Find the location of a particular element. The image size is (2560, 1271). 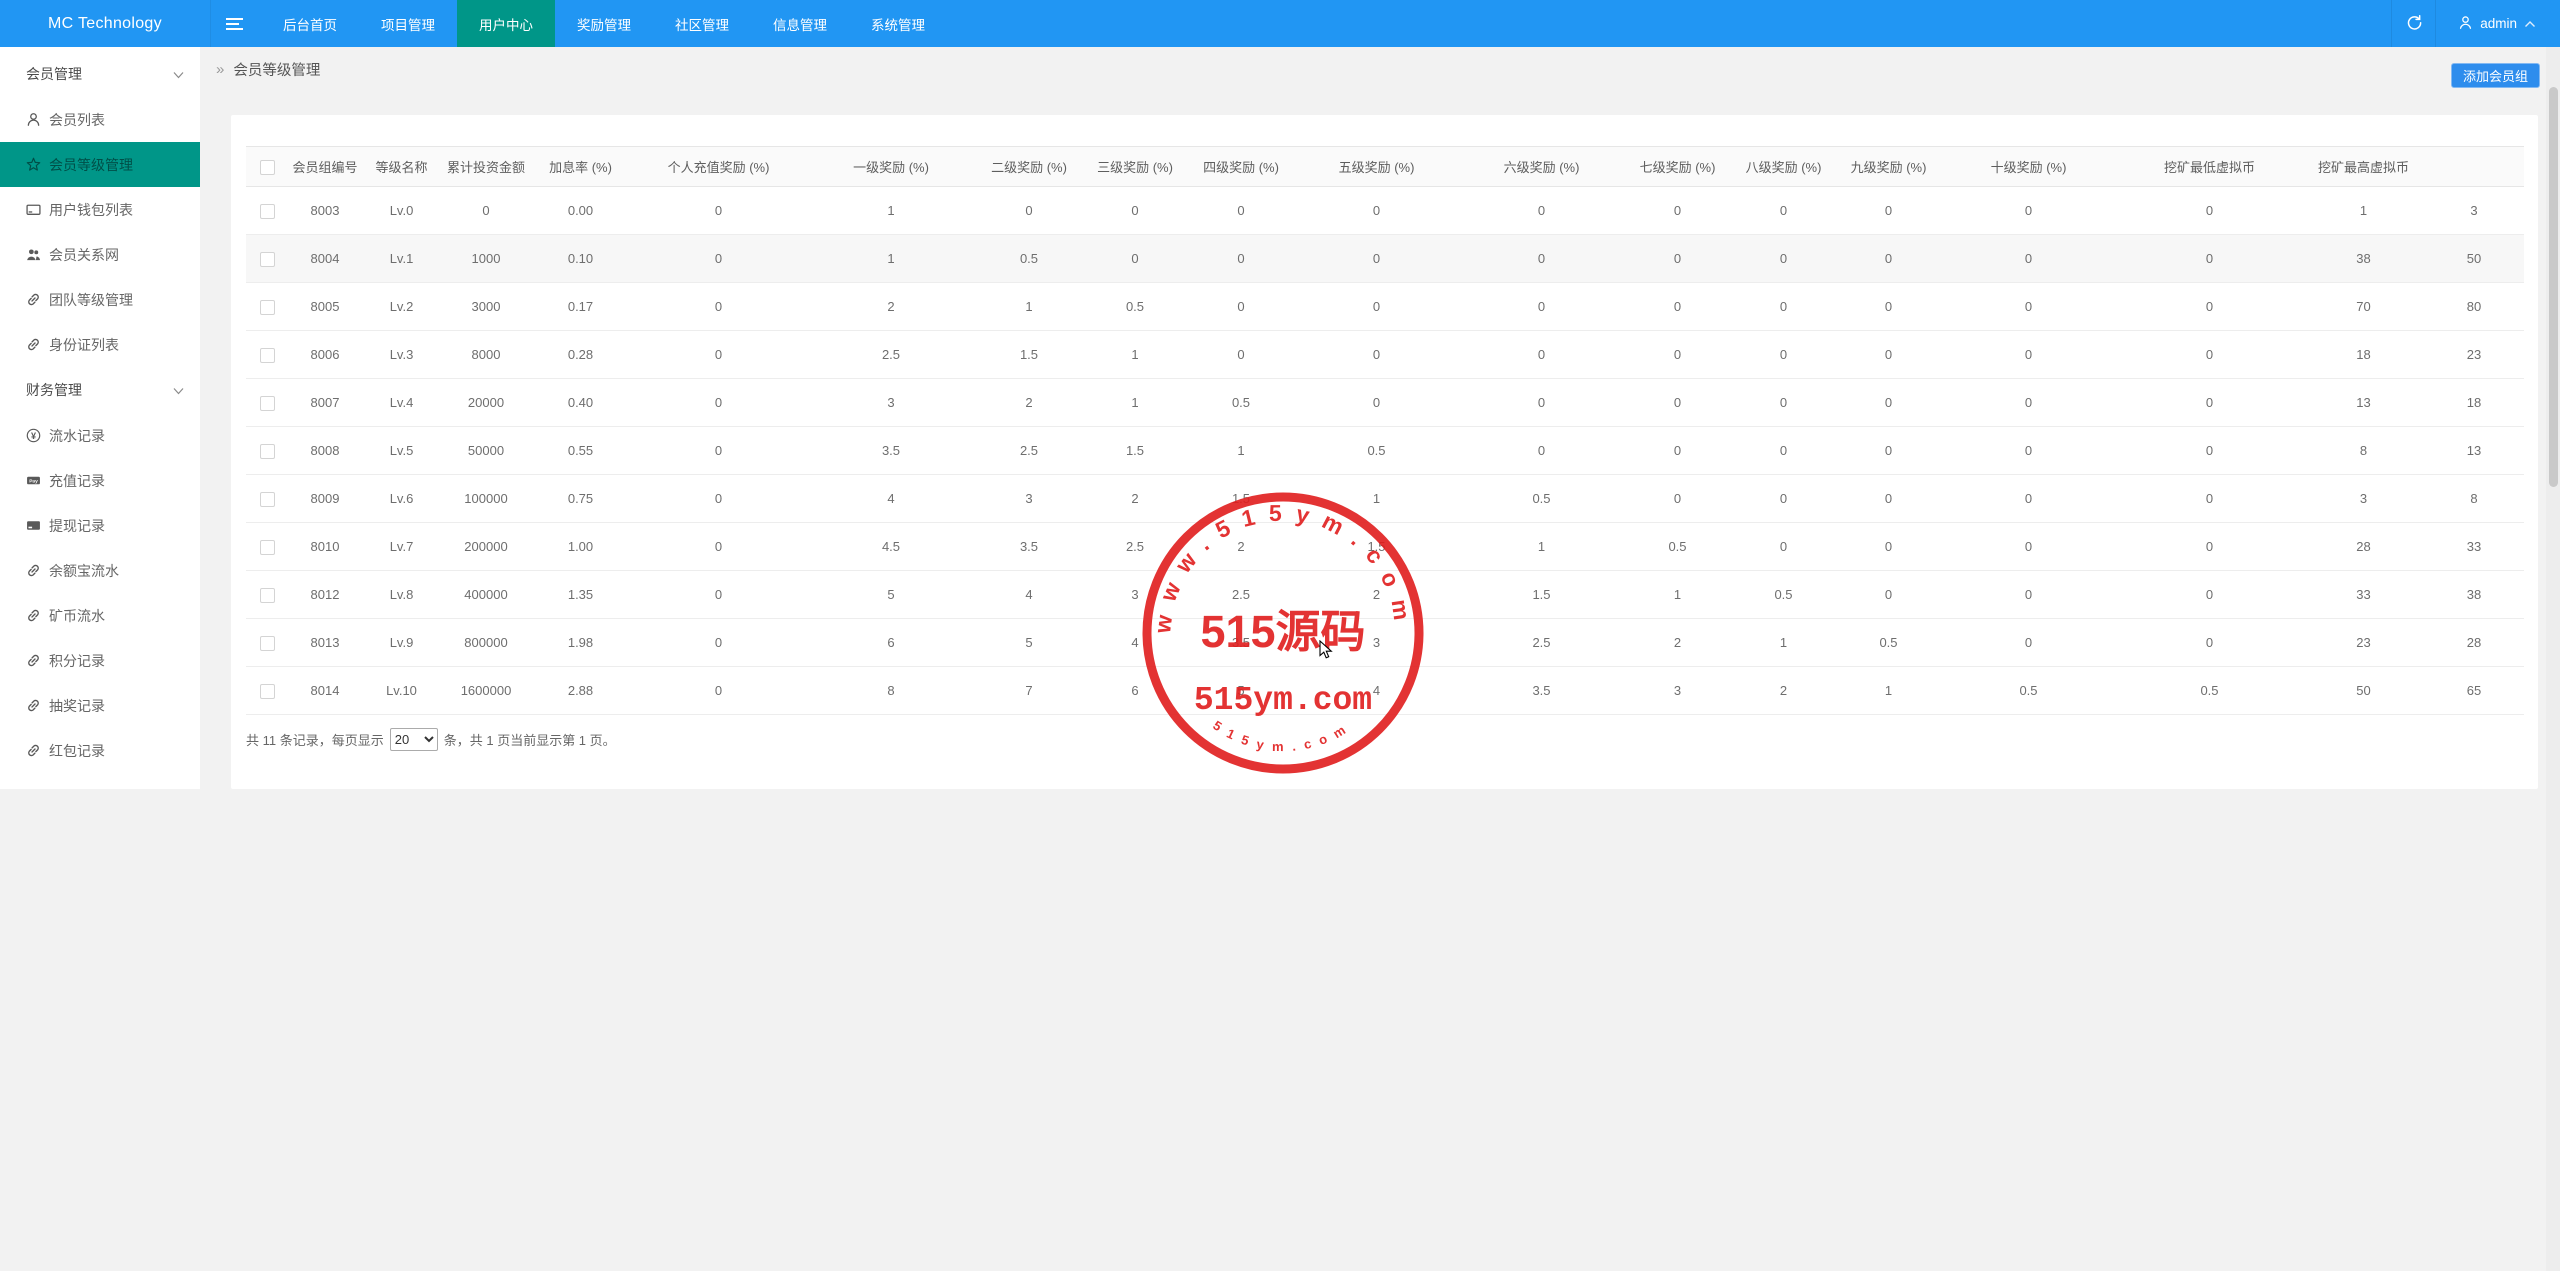

chevron-up-icon is located at coordinates (2530, 23).